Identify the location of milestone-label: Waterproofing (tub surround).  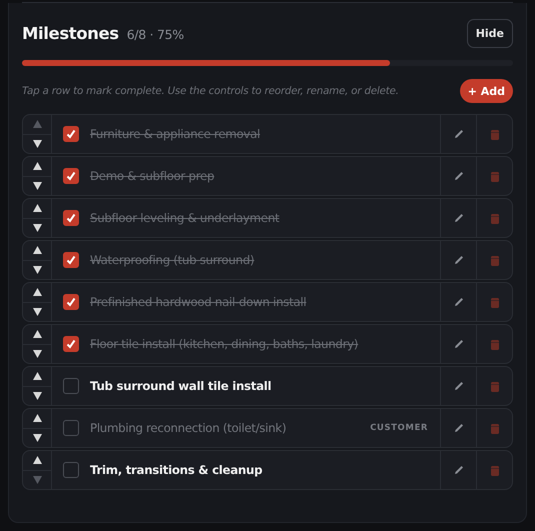
(172, 260).